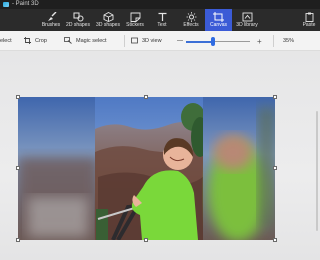  I want to click on ribbon-stickers-button: Stickers, so click(135, 20).